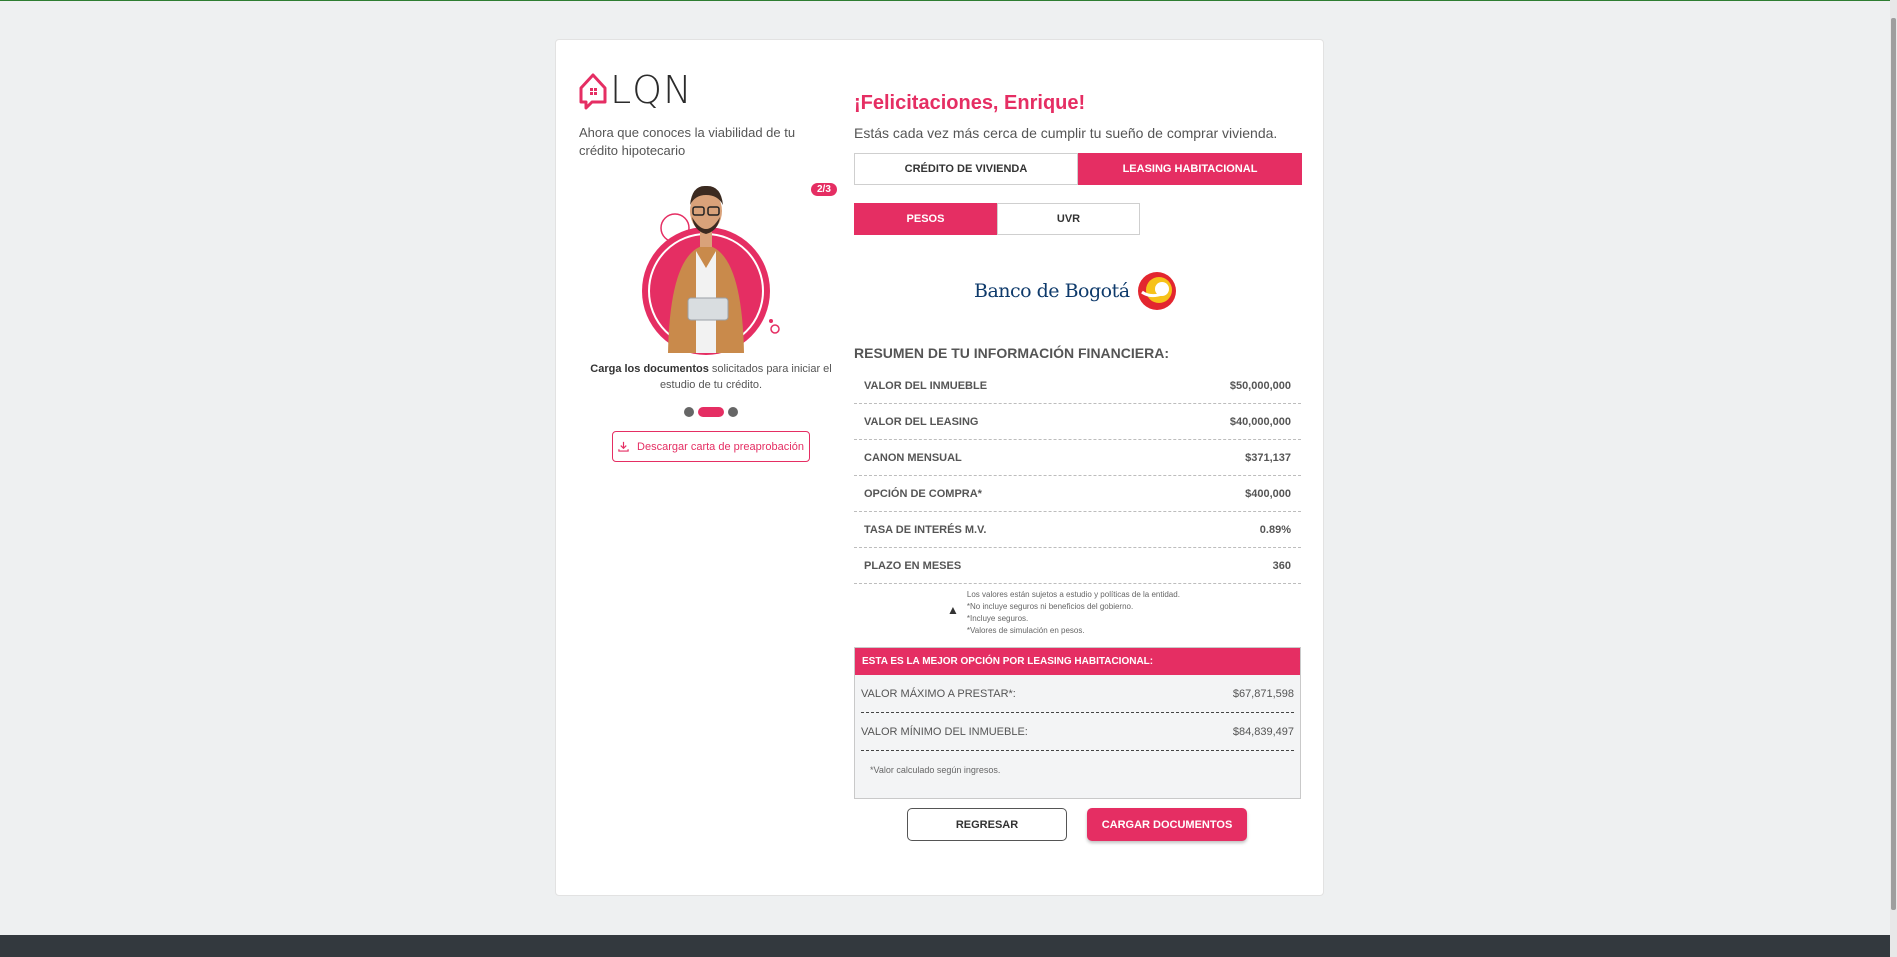 The height and width of the screenshot is (957, 1897). I want to click on scrollbar-thumb, so click(1893, 464).